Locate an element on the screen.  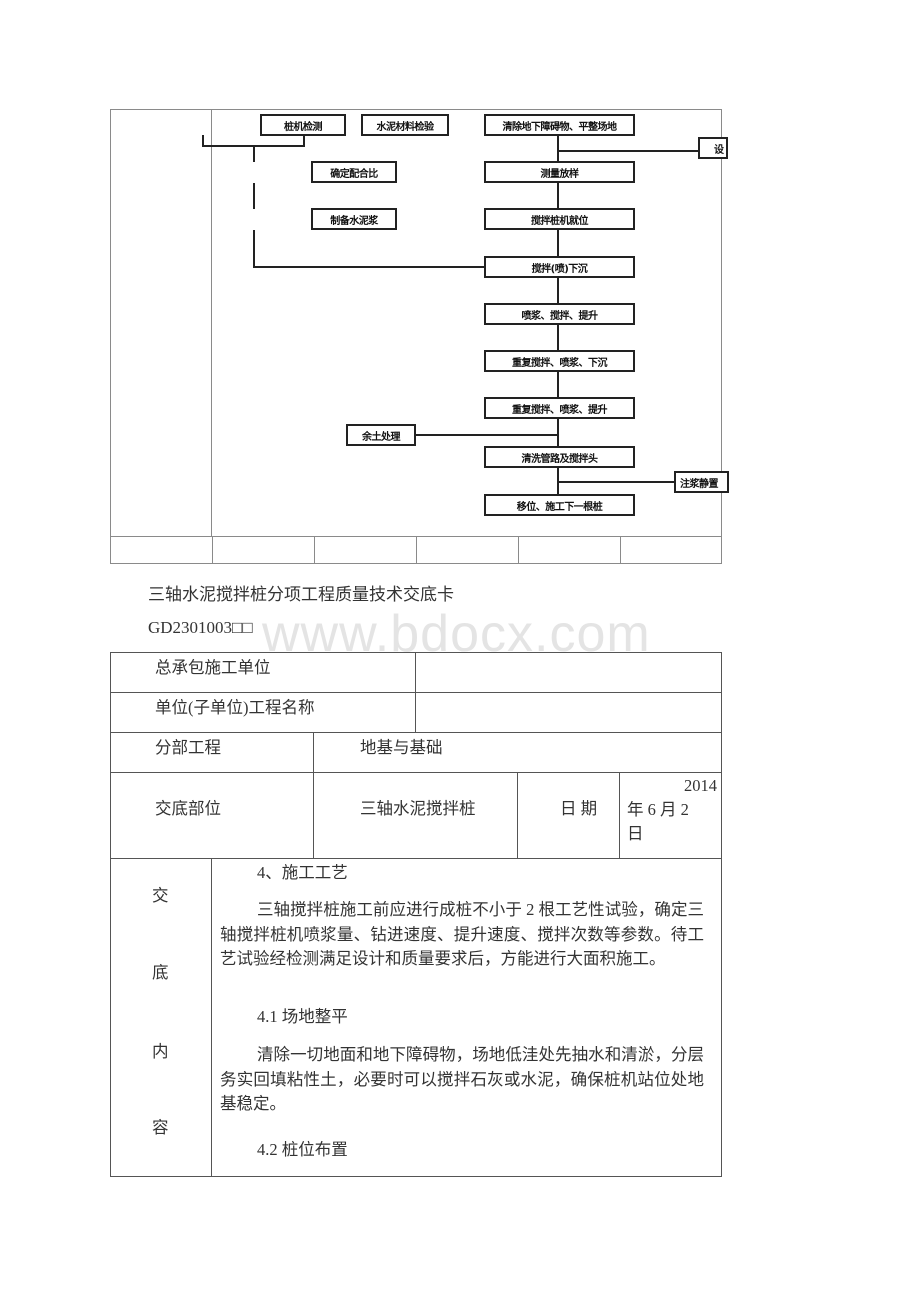
project-name-label: 单位(子单位)工程名称 is located at coordinates (235, 707).